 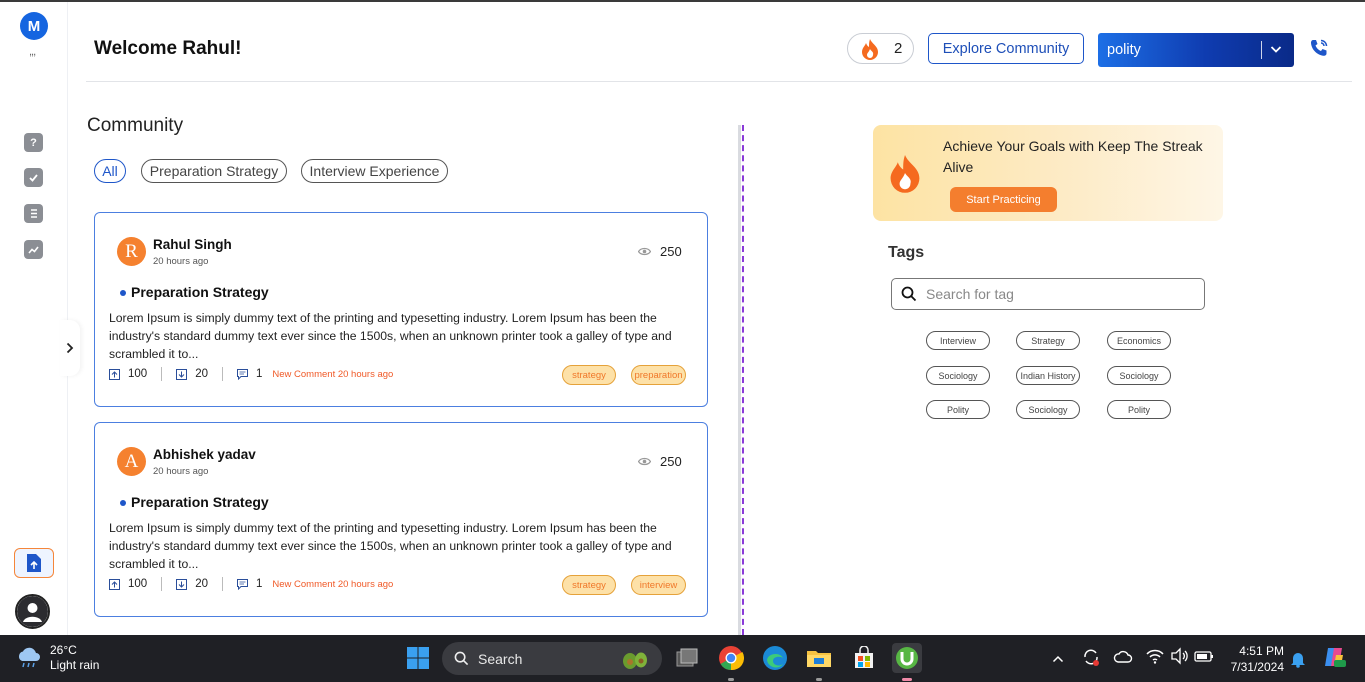 What do you see at coordinates (181, 261) in the screenshot?
I see `post-time: 20 hours ago` at bounding box center [181, 261].